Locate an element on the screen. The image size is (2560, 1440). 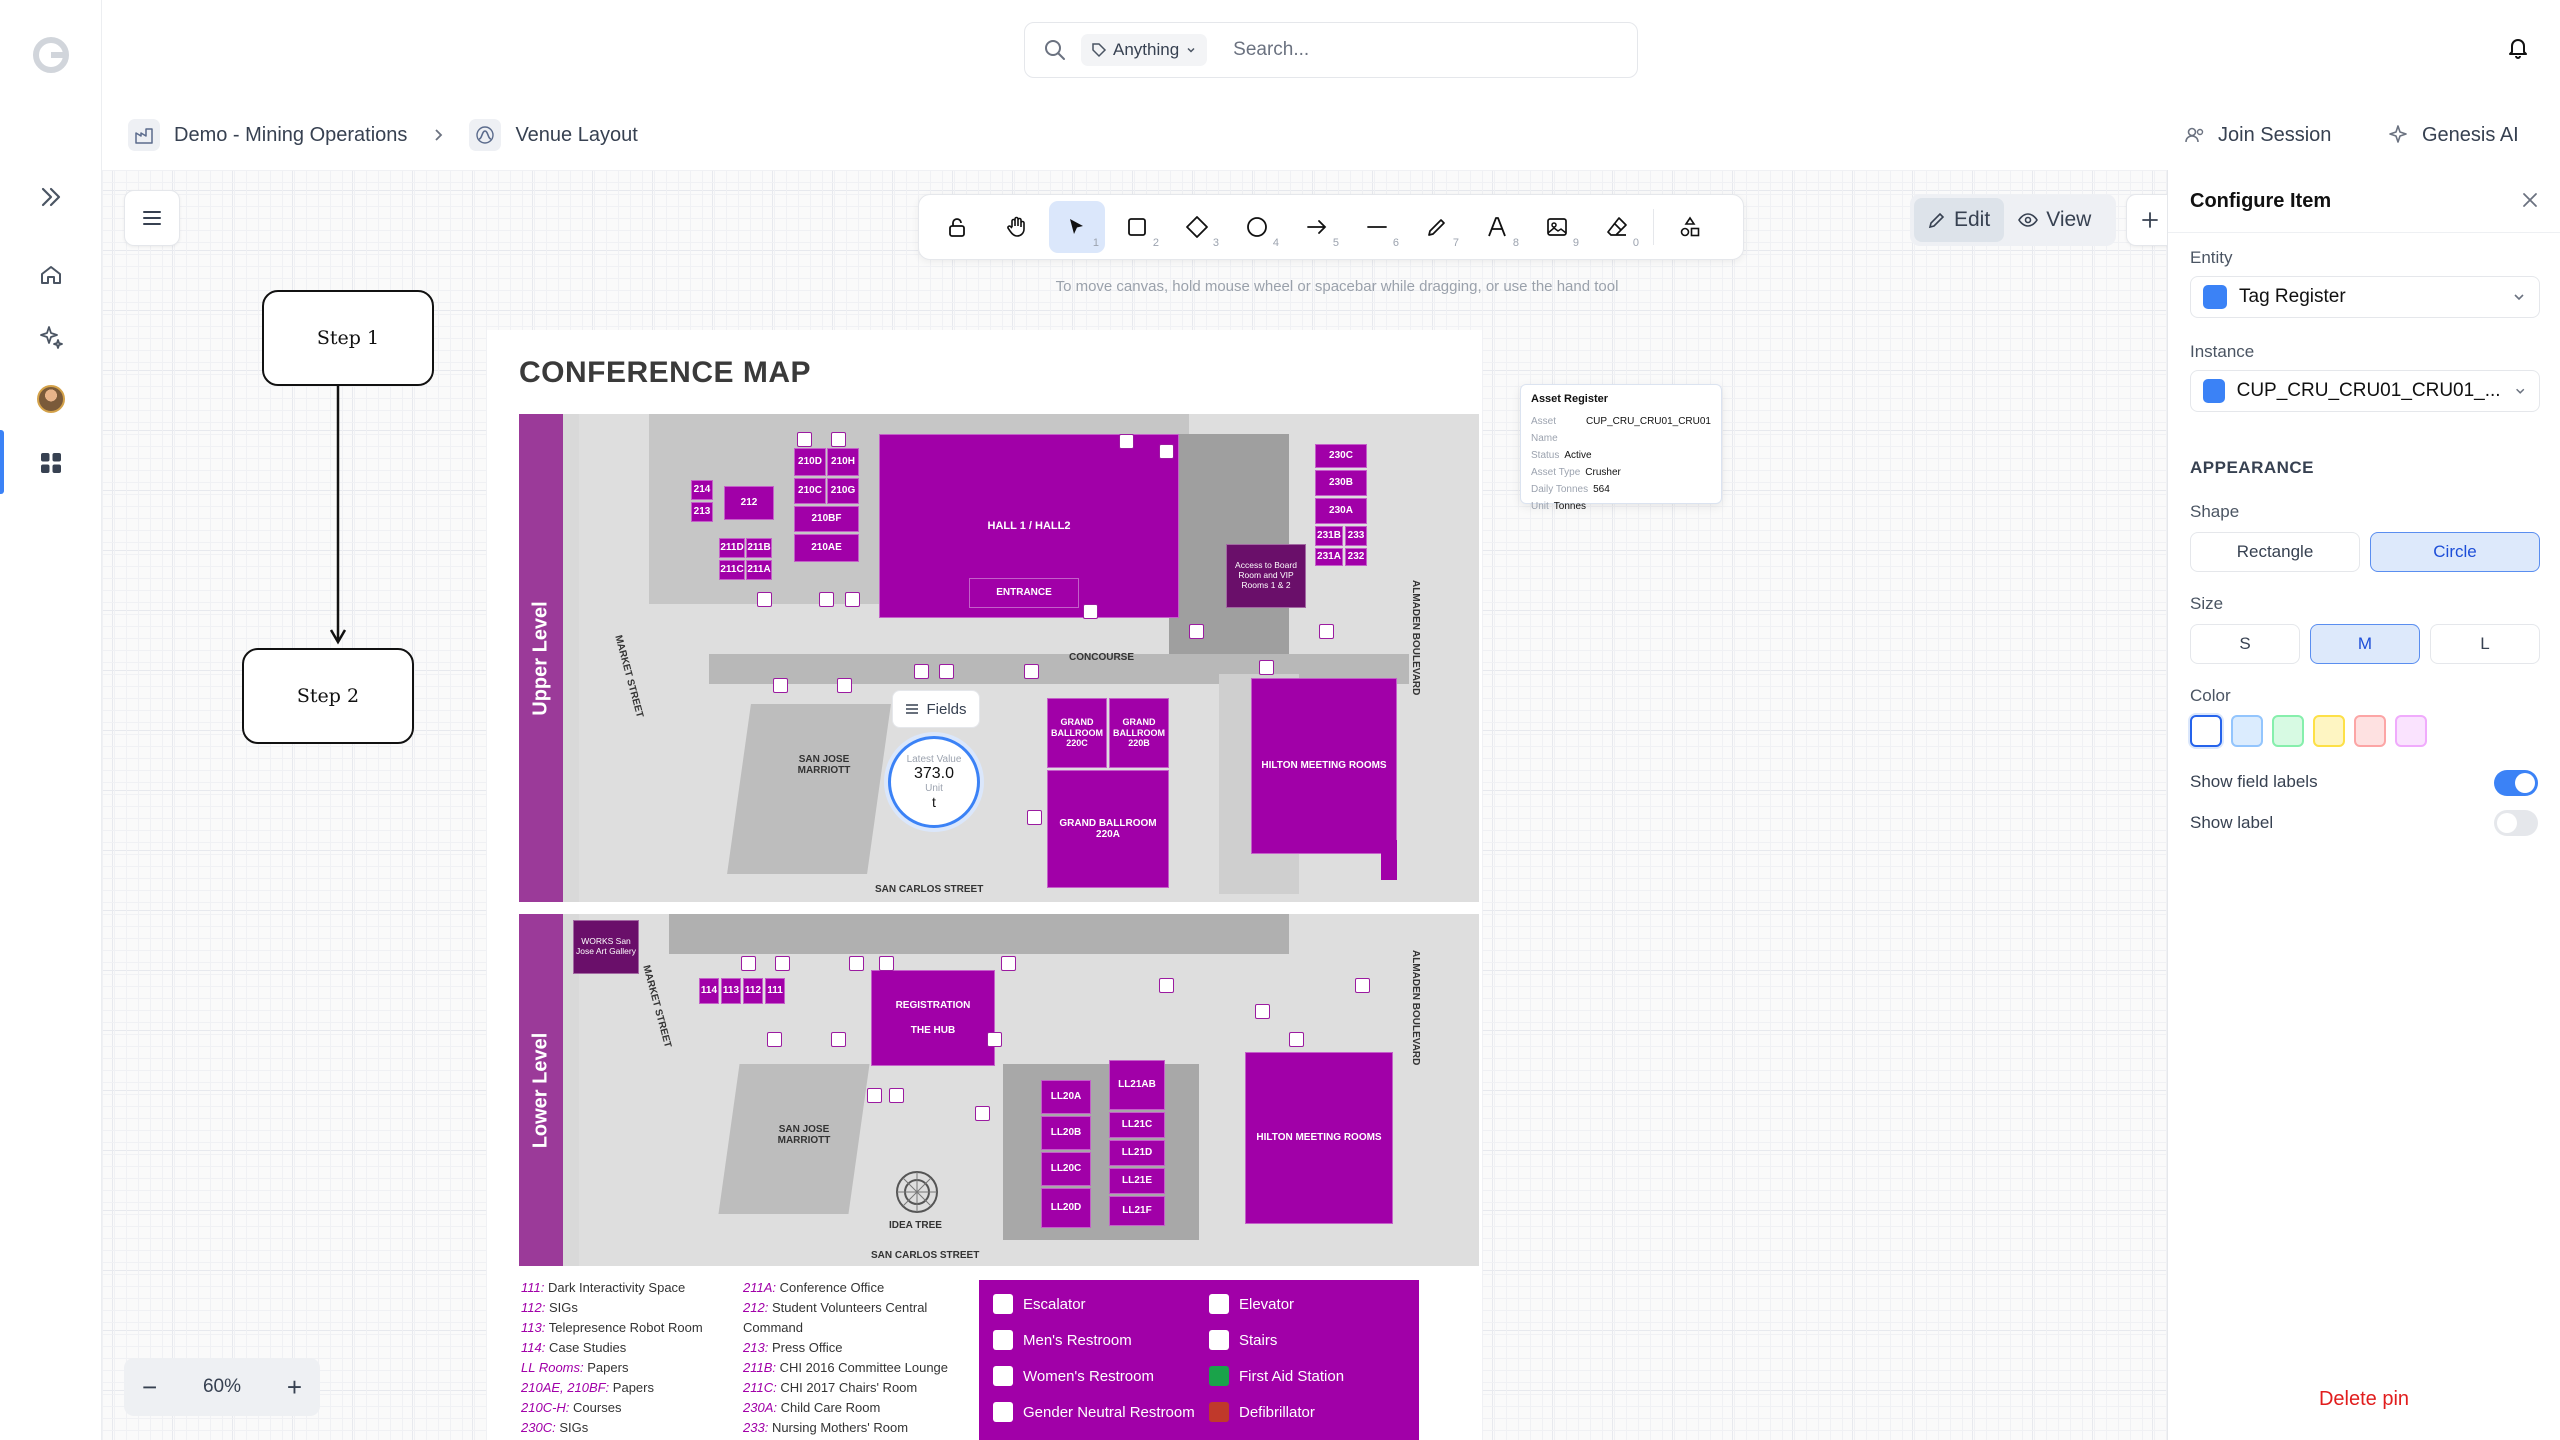
pin-fields-button: Fields is located at coordinates (936, 709).